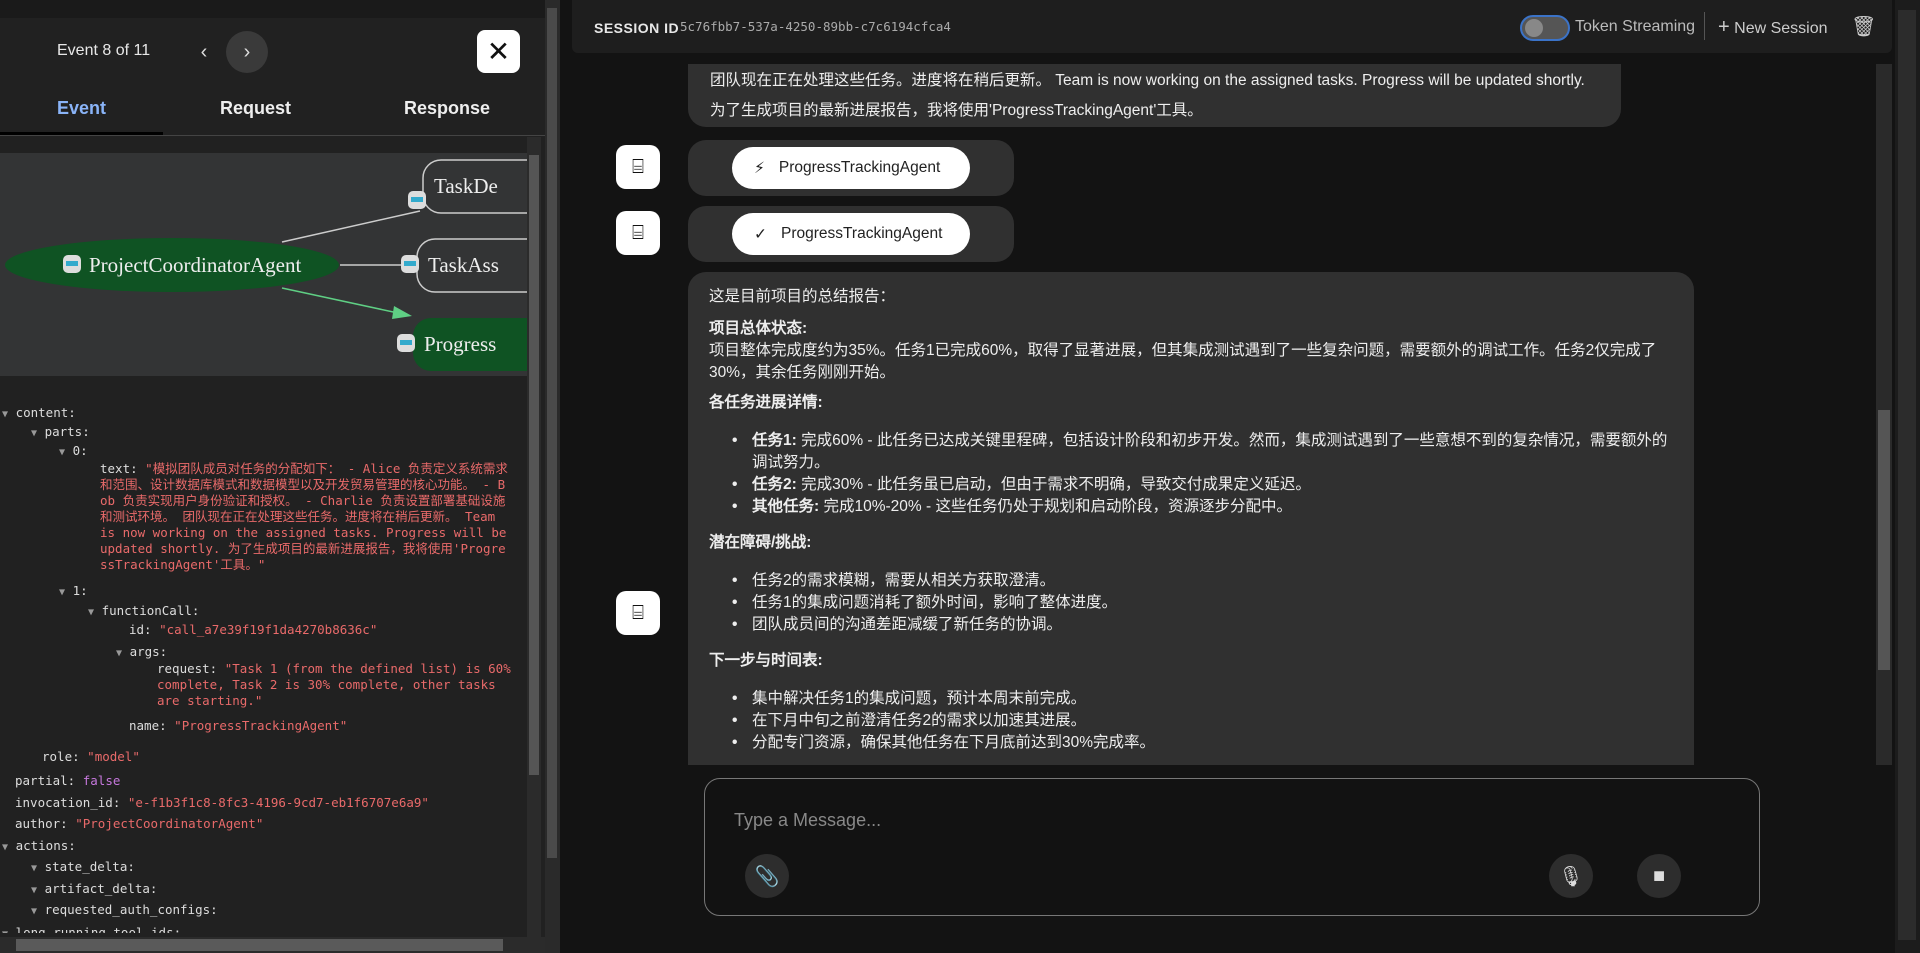 The height and width of the screenshot is (953, 1920). What do you see at coordinates (98, 929) in the screenshot?
I see `tree-key: long_running_tool_ids:` at bounding box center [98, 929].